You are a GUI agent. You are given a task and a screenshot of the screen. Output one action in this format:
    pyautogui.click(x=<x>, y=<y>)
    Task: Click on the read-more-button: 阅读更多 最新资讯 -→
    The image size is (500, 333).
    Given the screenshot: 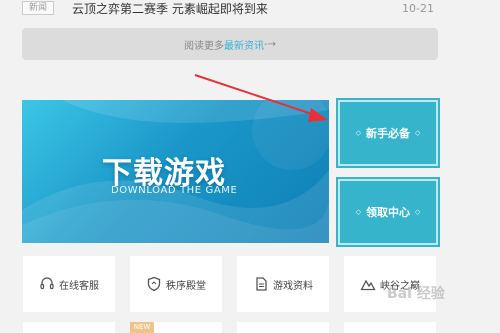 What is the action you would take?
    pyautogui.click(x=230, y=44)
    